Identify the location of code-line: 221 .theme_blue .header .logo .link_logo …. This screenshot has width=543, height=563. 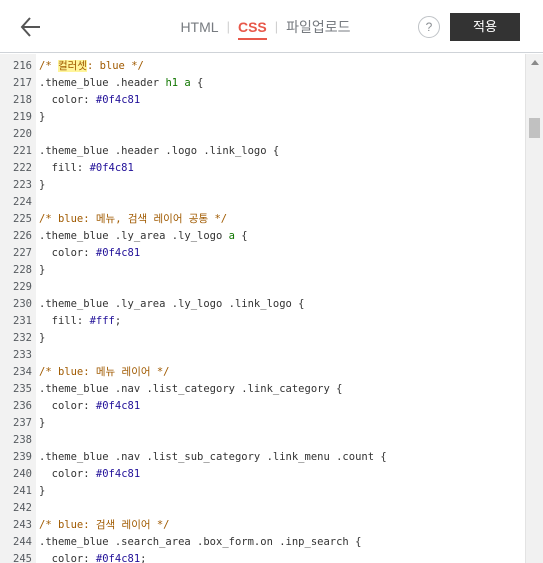
(262, 151).